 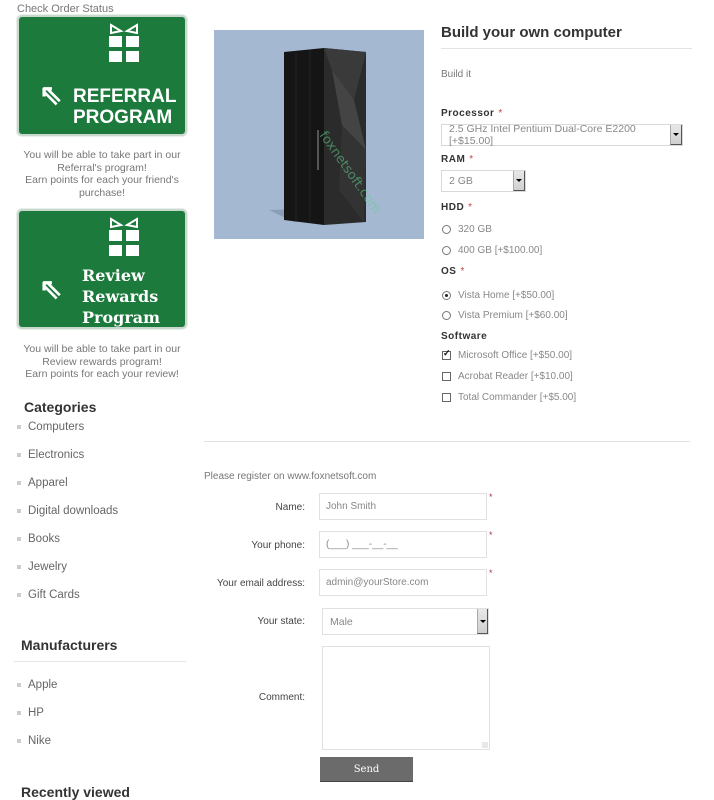 I want to click on check-order-status-link: Check Order Status, so click(x=65, y=9).